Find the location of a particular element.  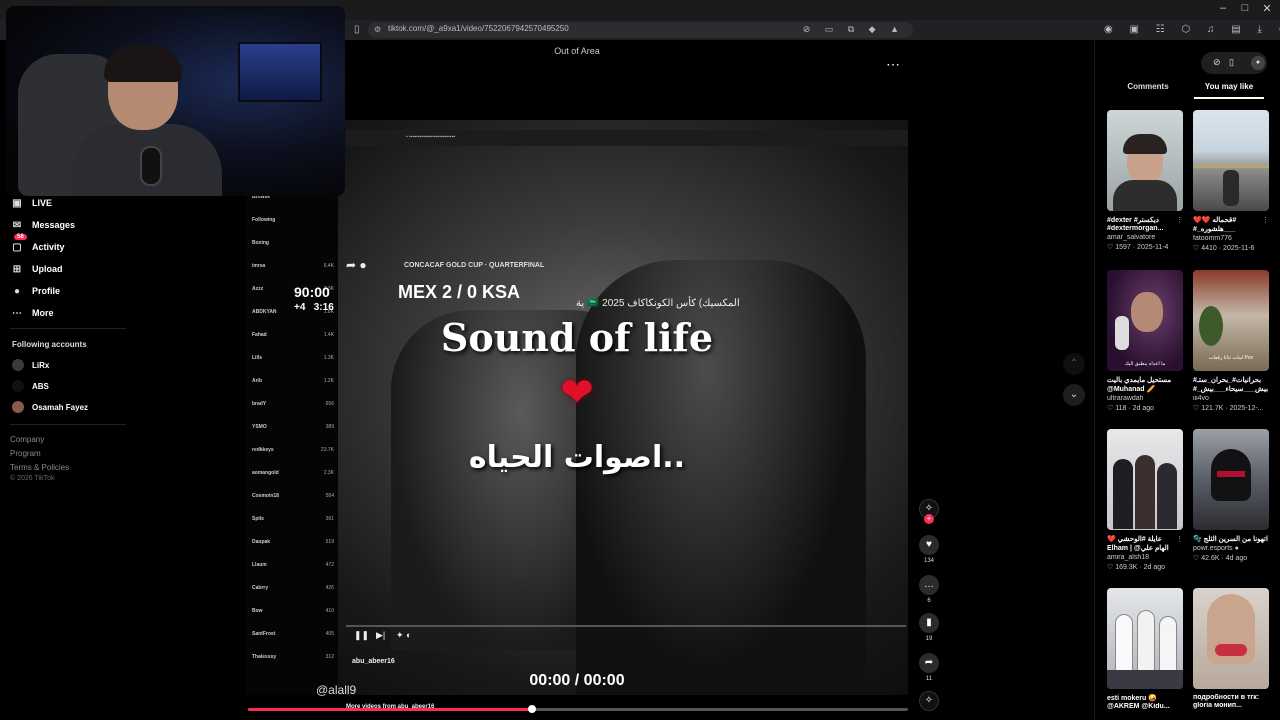

sidebar-item-activity: ▢ 58 Activity is located at coordinates (37, 245).